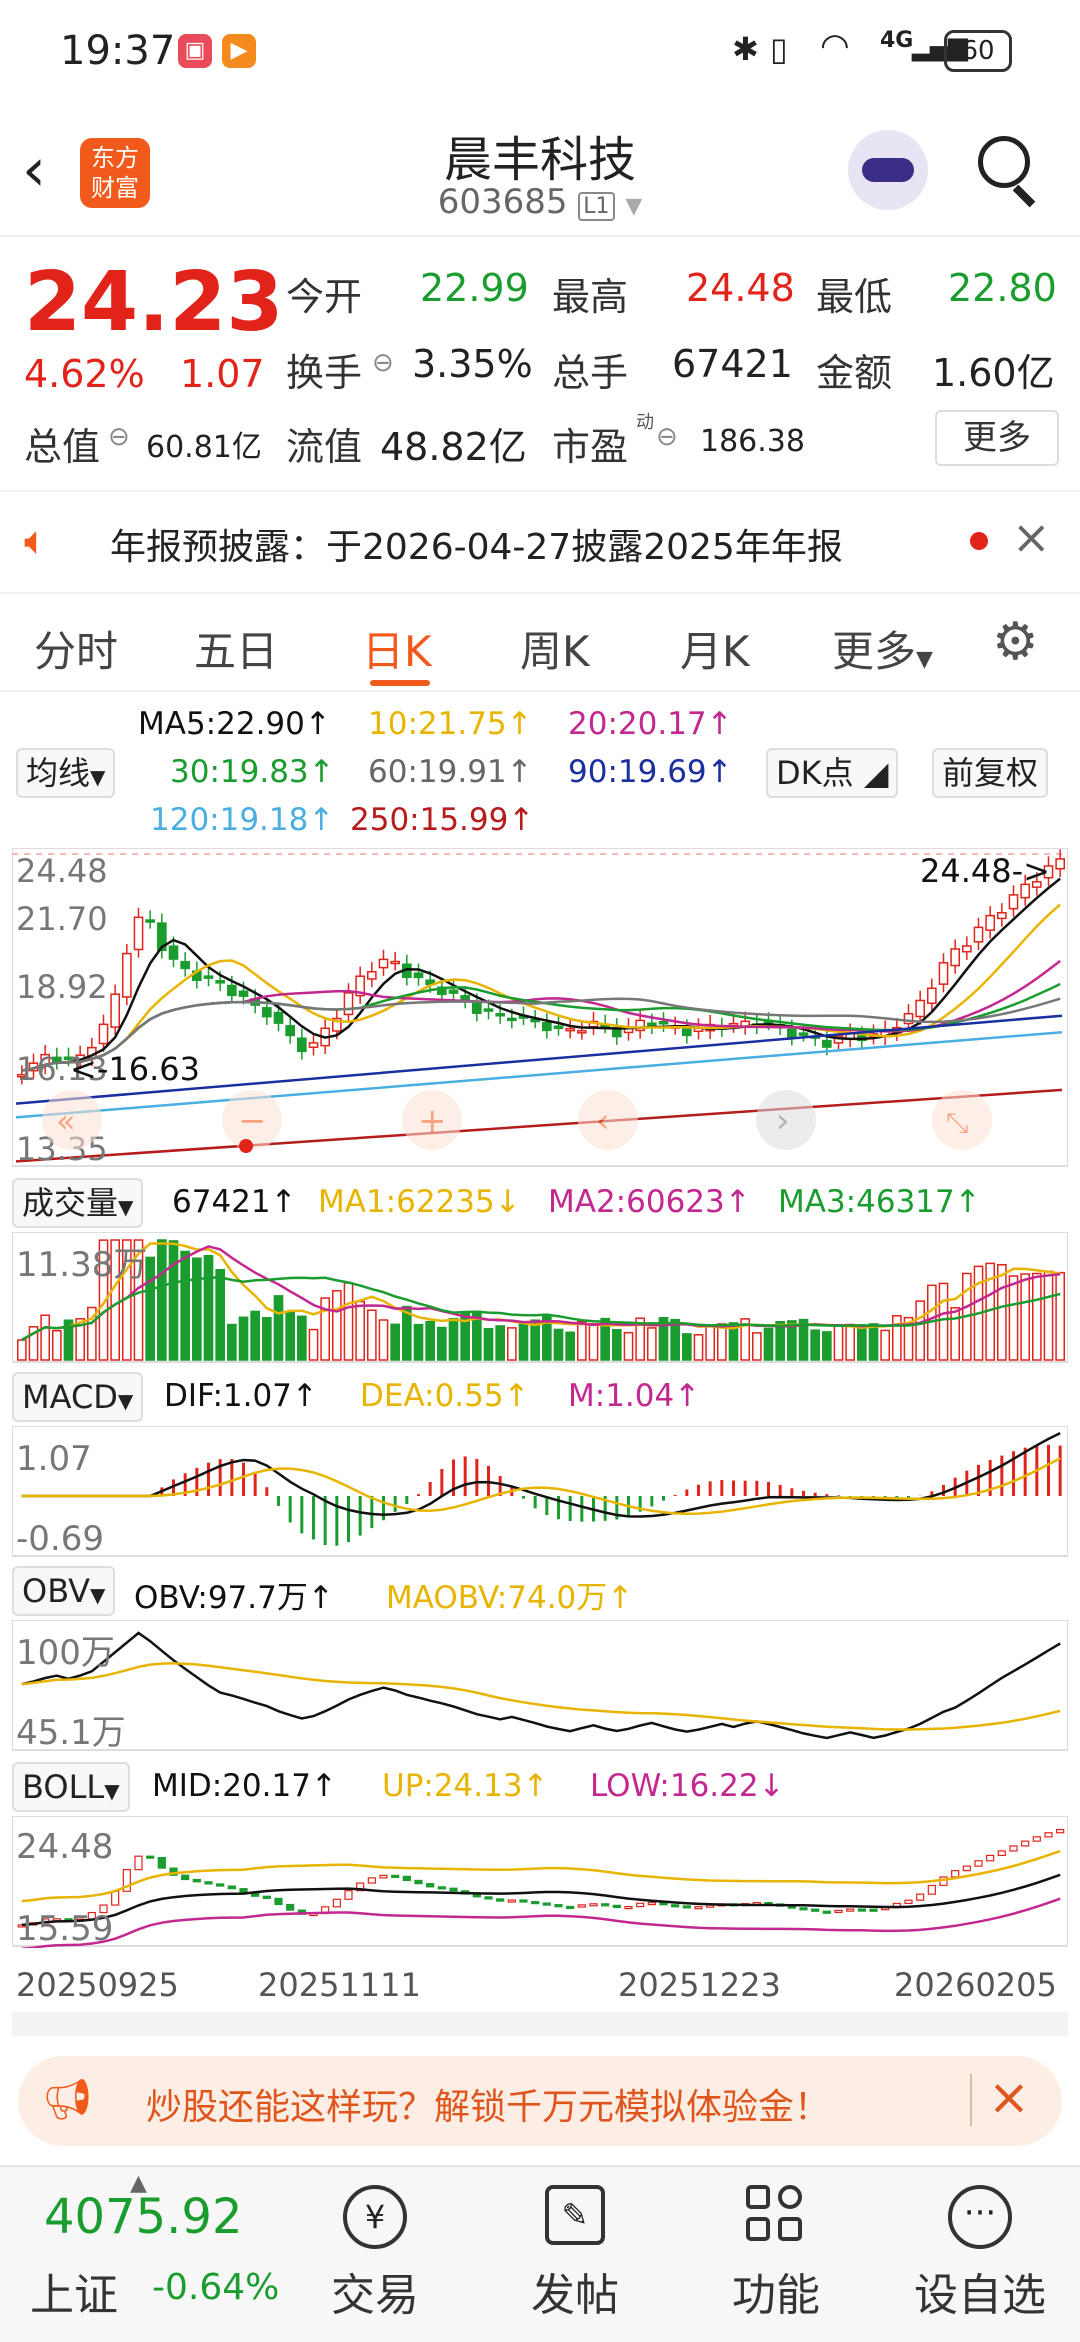  I want to click on kline-y-label: 24.48, so click(62, 871).